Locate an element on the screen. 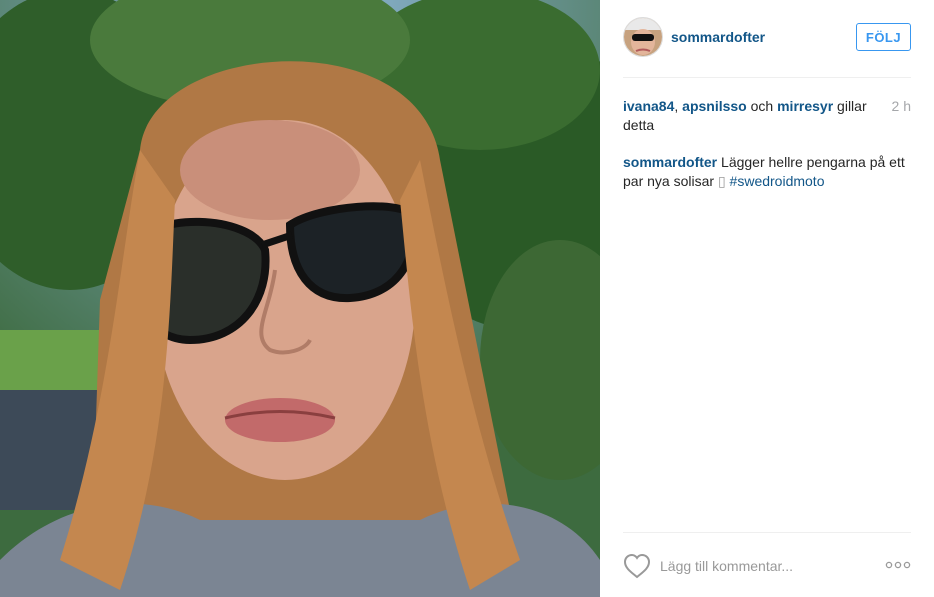  more-options-button is located at coordinates (898, 565).